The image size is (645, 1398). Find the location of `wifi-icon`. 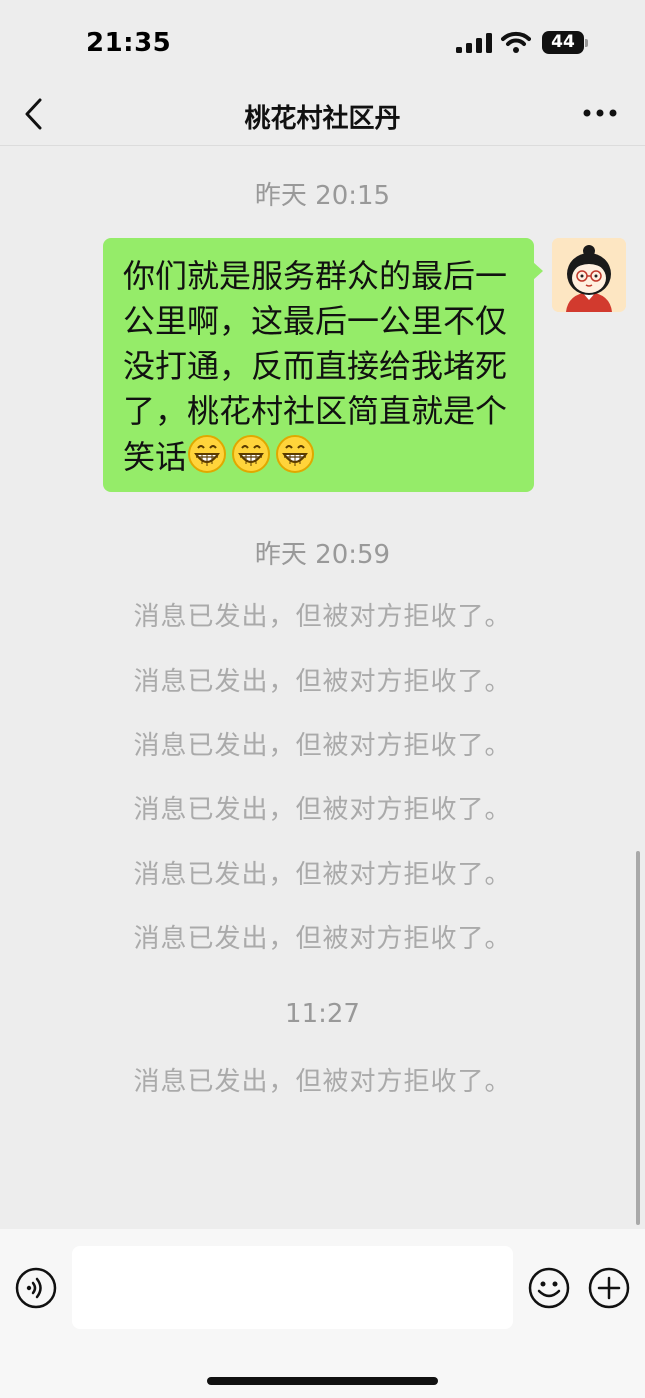

wifi-icon is located at coordinates (516, 42).